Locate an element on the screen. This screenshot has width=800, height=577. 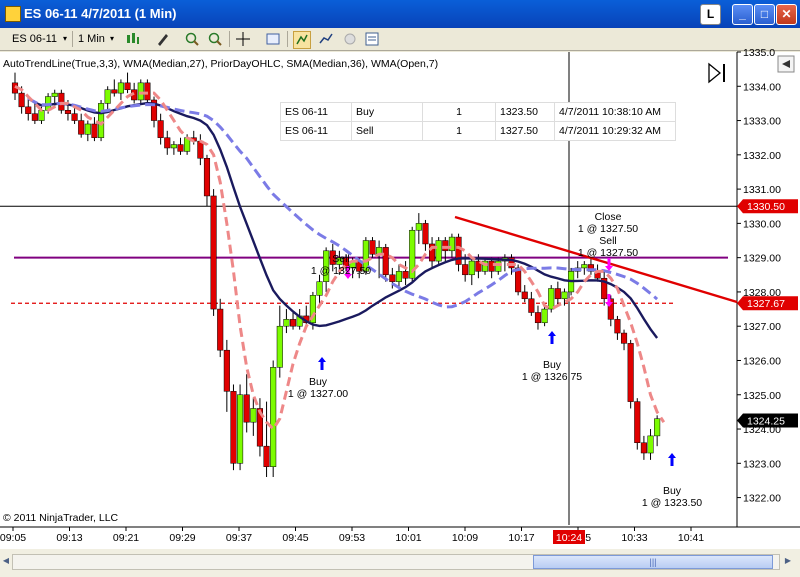
crosshair-icon is located at coordinates (243, 39).